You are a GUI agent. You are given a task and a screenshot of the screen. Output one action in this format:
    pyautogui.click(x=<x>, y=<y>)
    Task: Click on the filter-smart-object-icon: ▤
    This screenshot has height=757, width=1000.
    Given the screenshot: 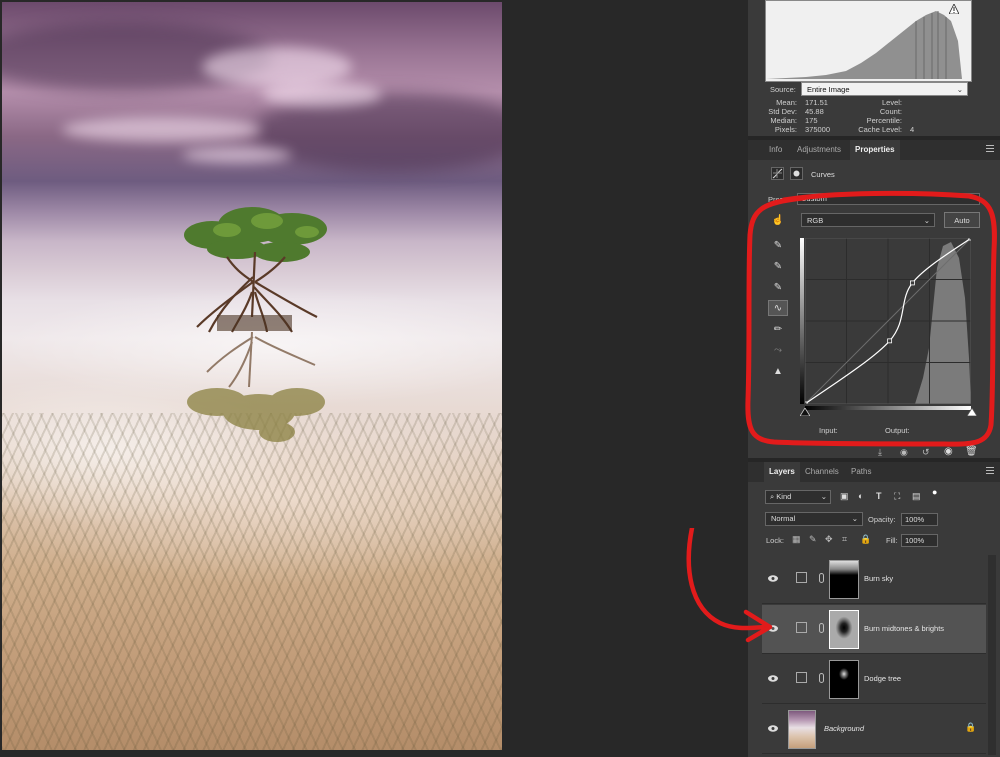 What is the action you would take?
    pyautogui.click(x=916, y=496)
    